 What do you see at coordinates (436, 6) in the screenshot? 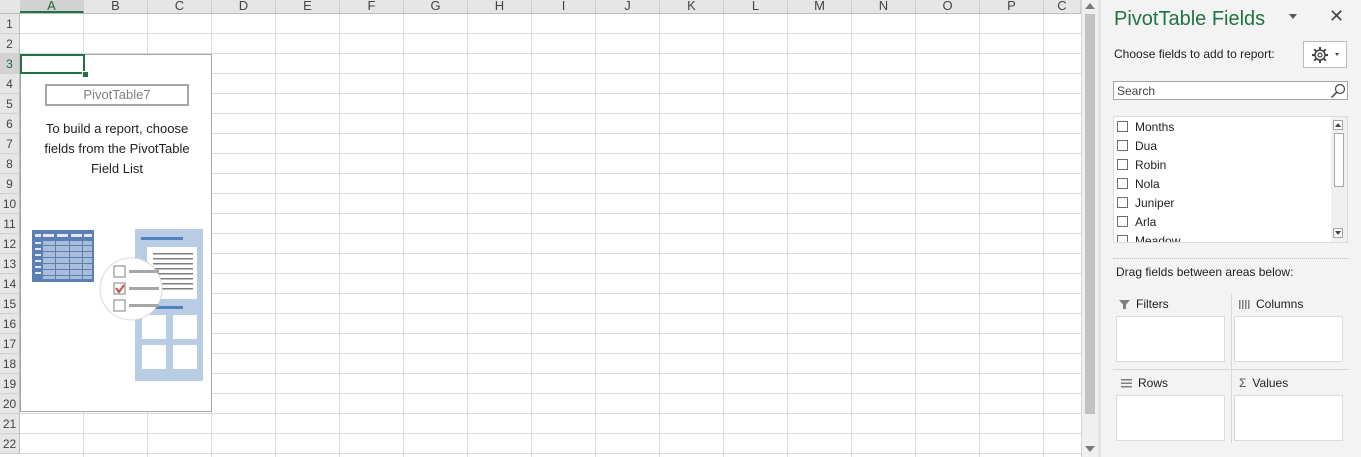
I see `column-header: G` at bounding box center [436, 6].